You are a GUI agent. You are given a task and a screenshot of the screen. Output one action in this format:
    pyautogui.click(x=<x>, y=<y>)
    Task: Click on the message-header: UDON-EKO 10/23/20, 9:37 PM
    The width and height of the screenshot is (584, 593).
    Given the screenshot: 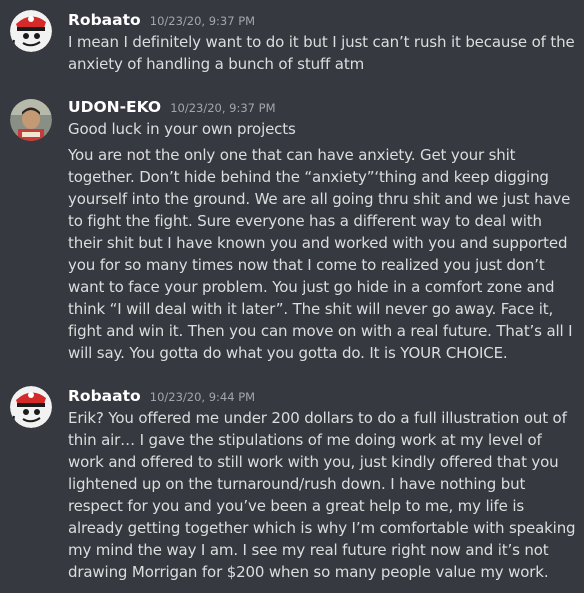 What is the action you would take?
    pyautogui.click(x=172, y=107)
    